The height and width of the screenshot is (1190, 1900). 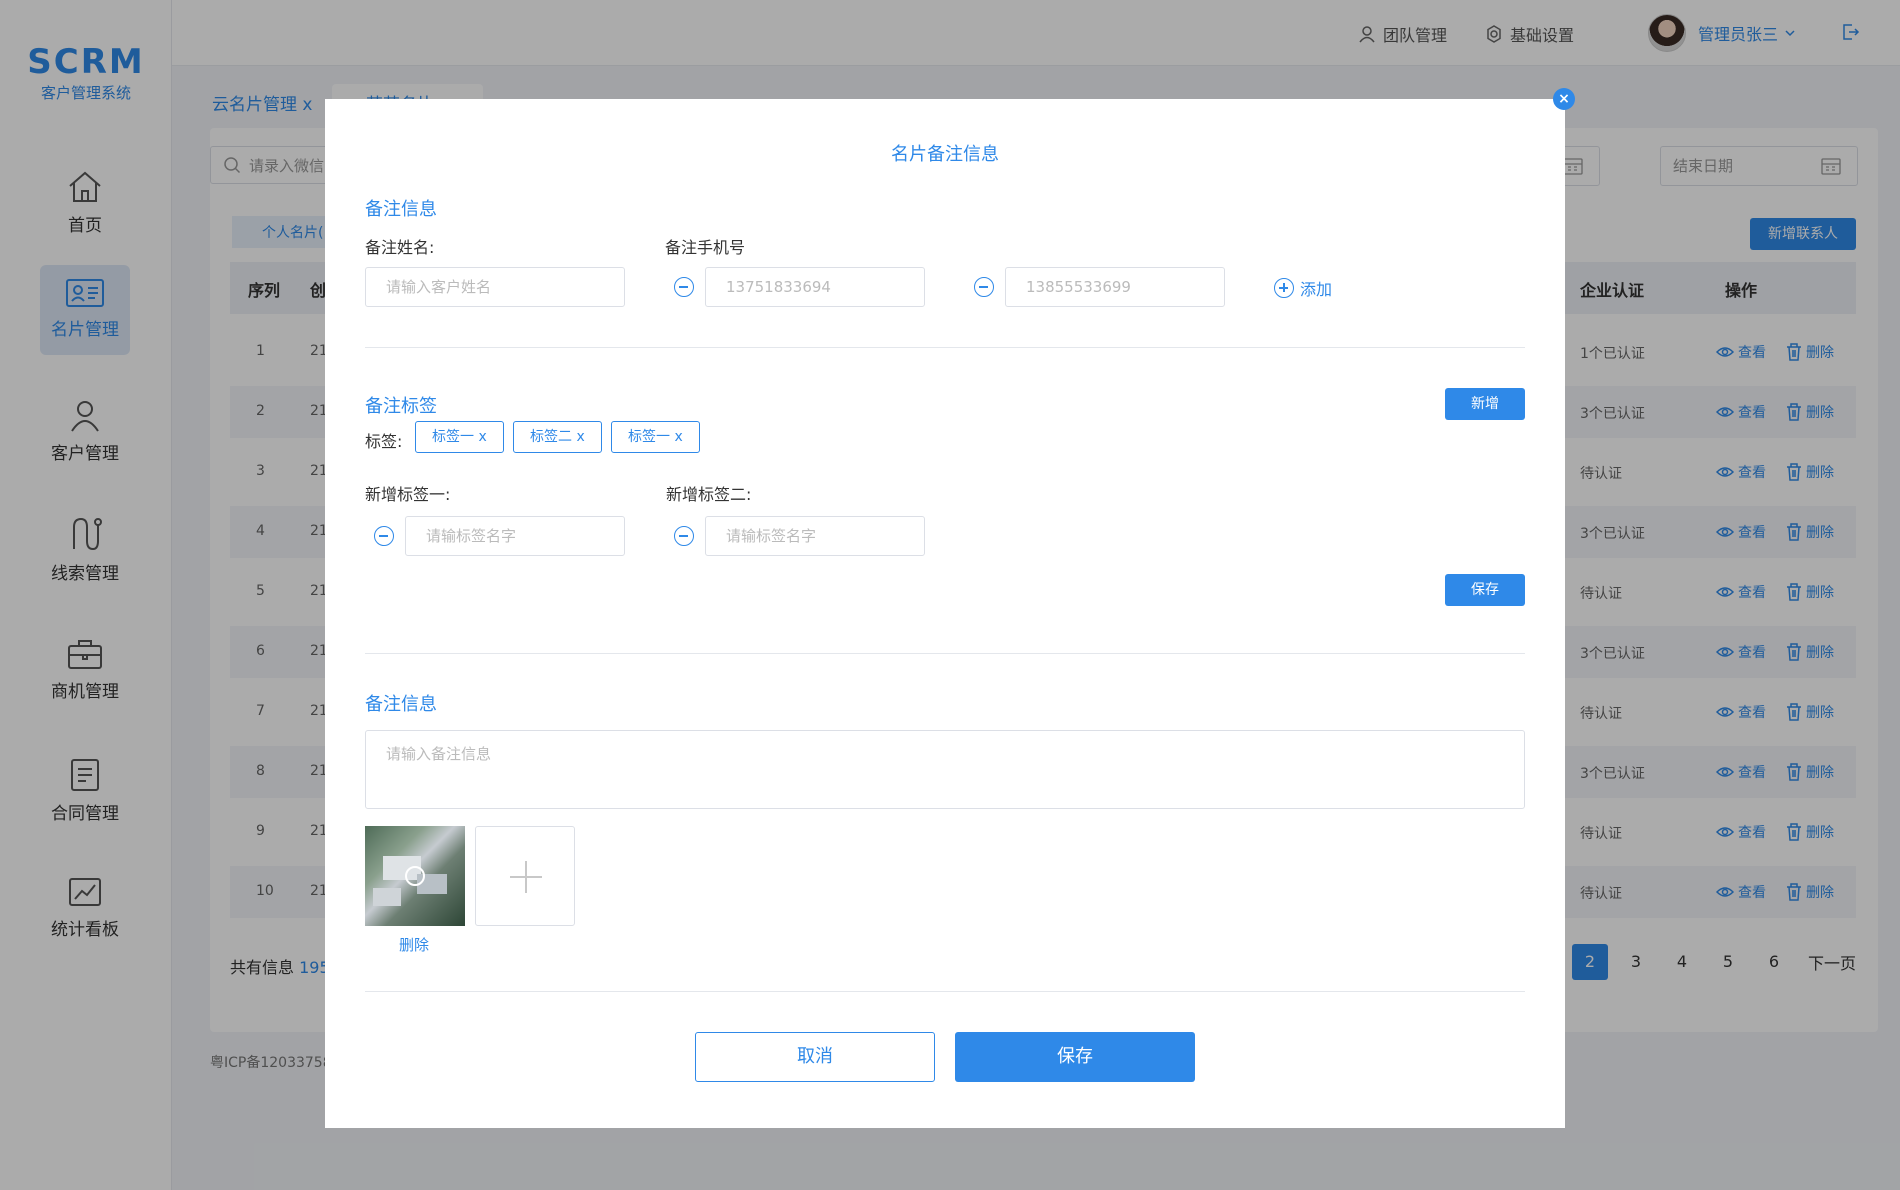 I want to click on image-building, so click(x=387, y=897).